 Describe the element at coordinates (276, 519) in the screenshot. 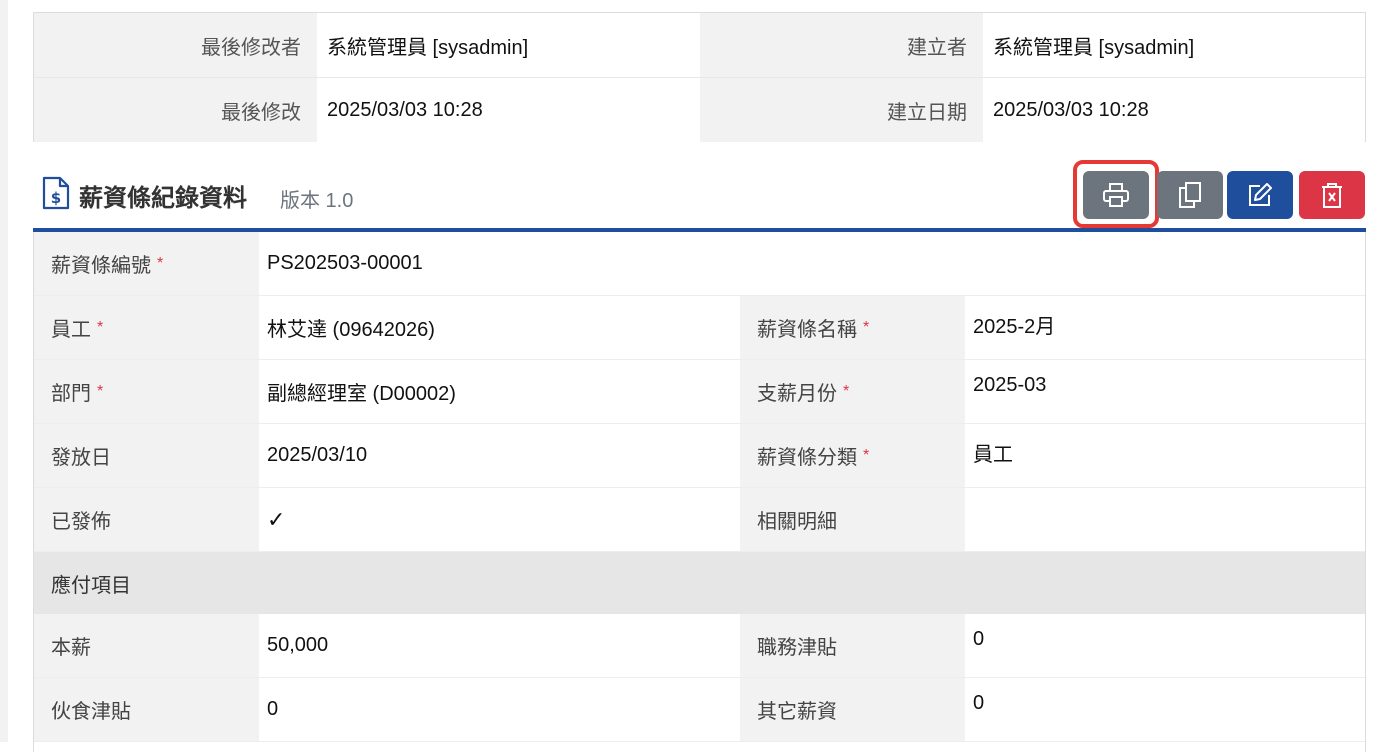

I see `checkmark-icon: ✓` at that location.